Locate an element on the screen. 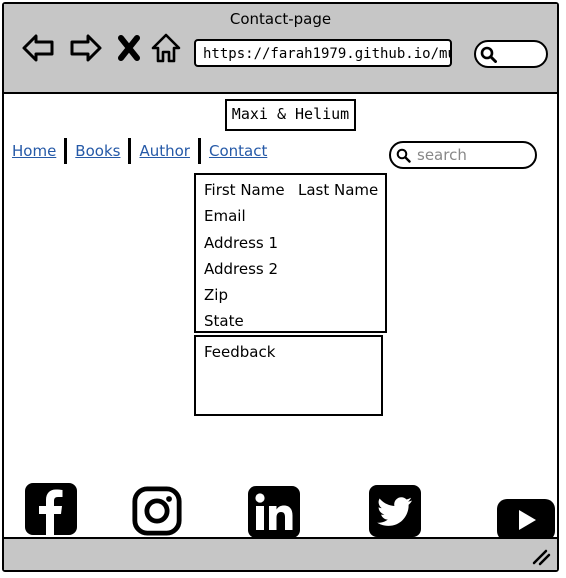 This screenshot has height=578, width=566. site-nav: Home Books Author Contact is located at coordinates (139, 151).